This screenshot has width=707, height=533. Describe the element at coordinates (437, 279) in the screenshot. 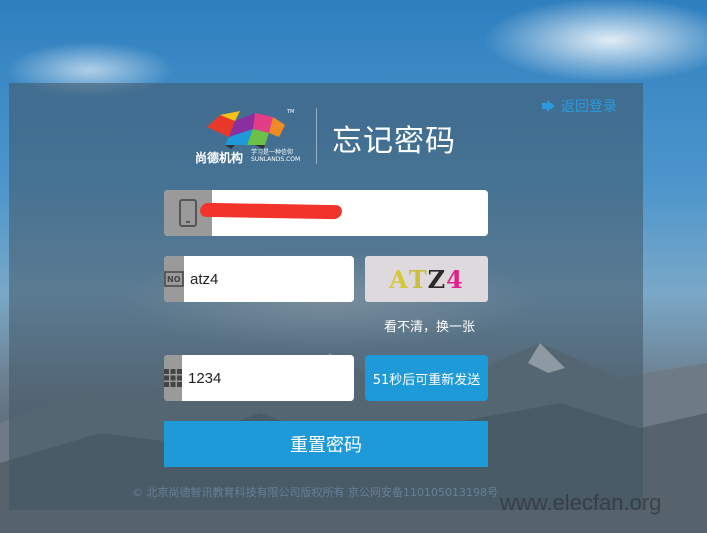

I see `captcha-char: Z` at that location.